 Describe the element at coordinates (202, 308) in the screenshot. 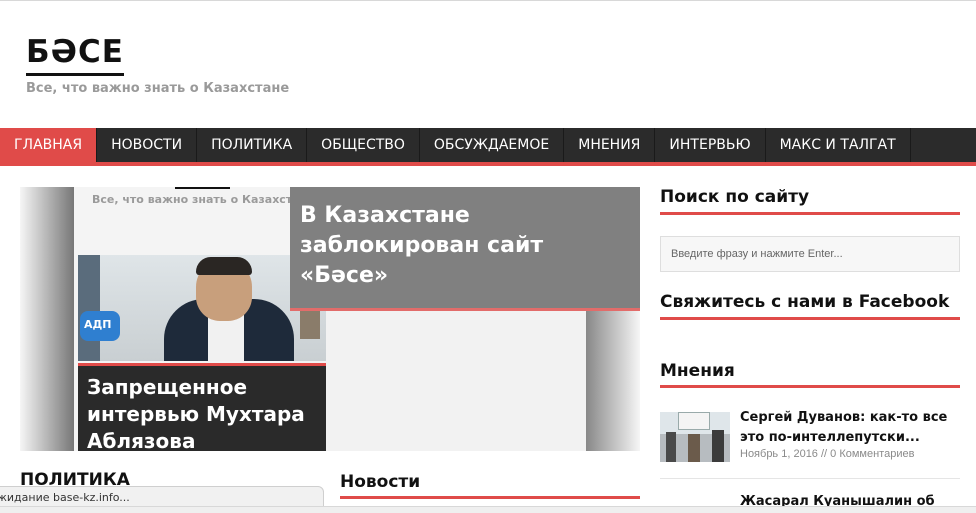

I see `ablyazov-photo: АДП` at that location.